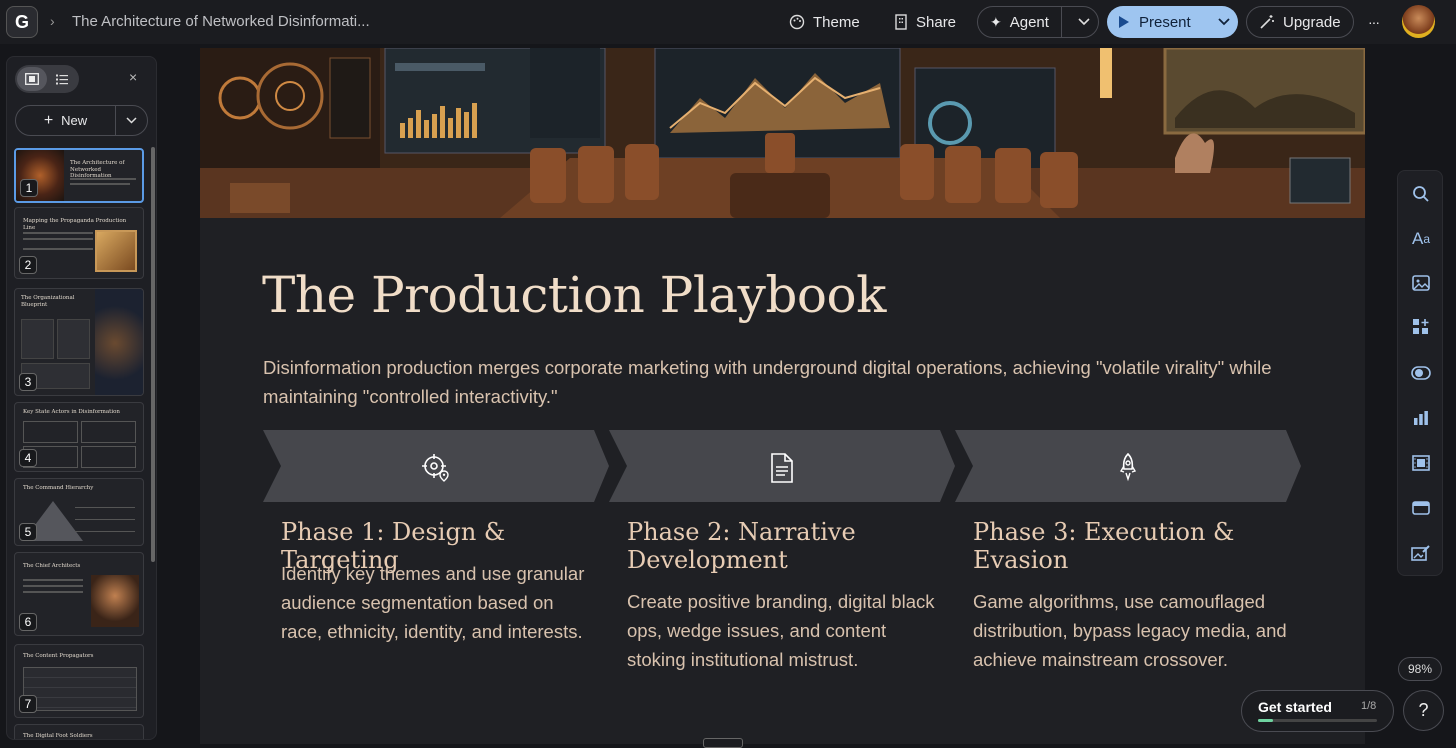  Describe the element at coordinates (1421, 418) in the screenshot. I see `chart-icon` at that location.